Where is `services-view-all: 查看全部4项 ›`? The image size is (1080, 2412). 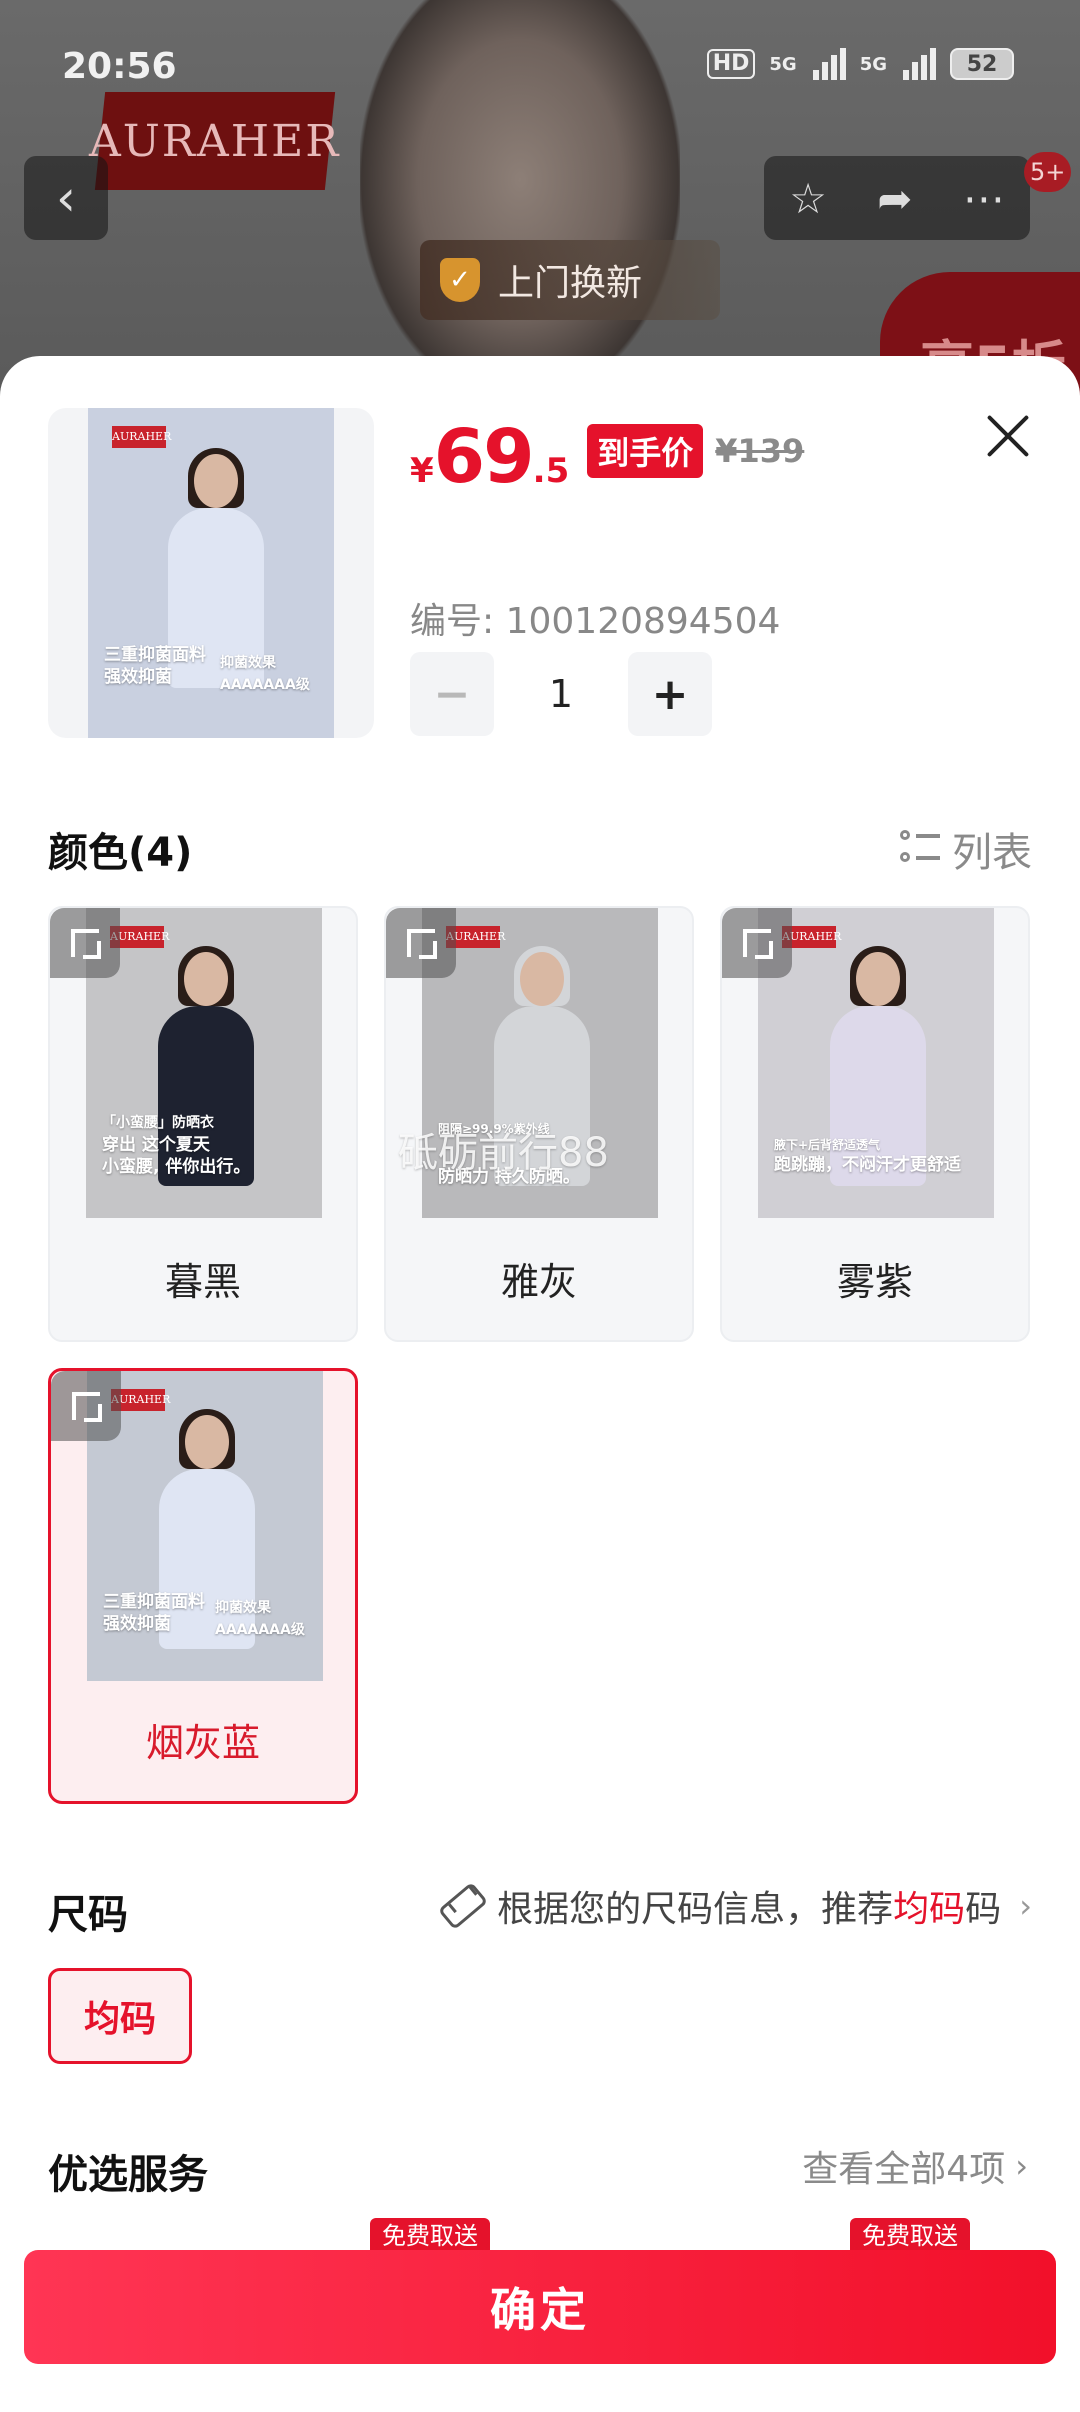 services-view-all: 查看全部4项 › is located at coordinates (915, 2166).